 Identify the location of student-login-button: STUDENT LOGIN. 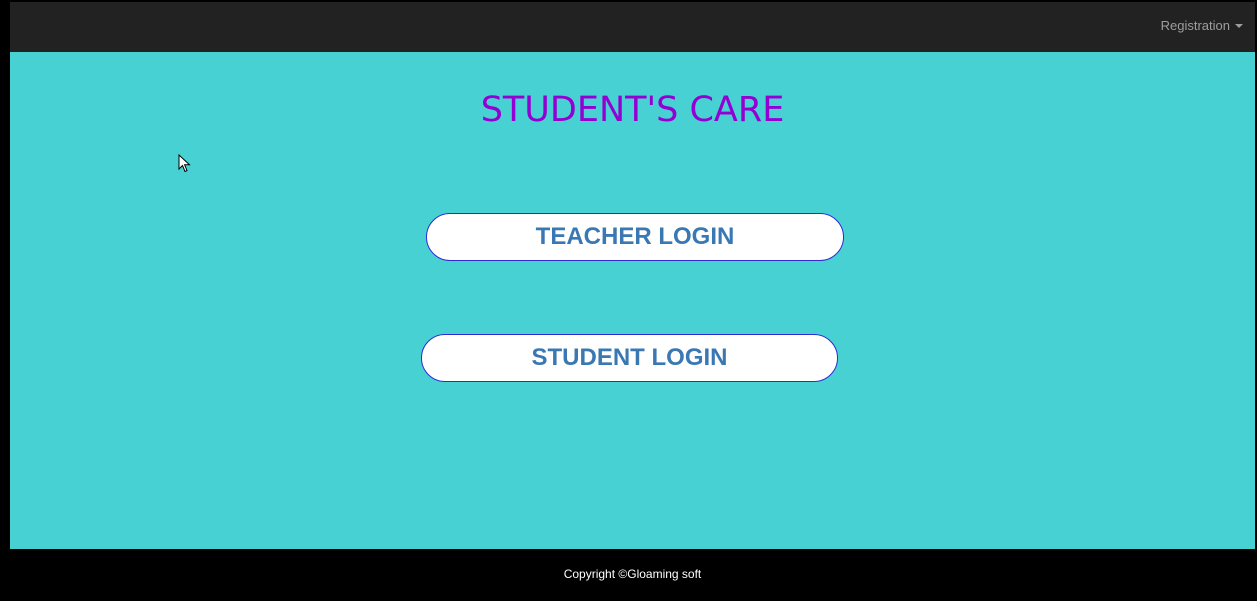
(629, 358).